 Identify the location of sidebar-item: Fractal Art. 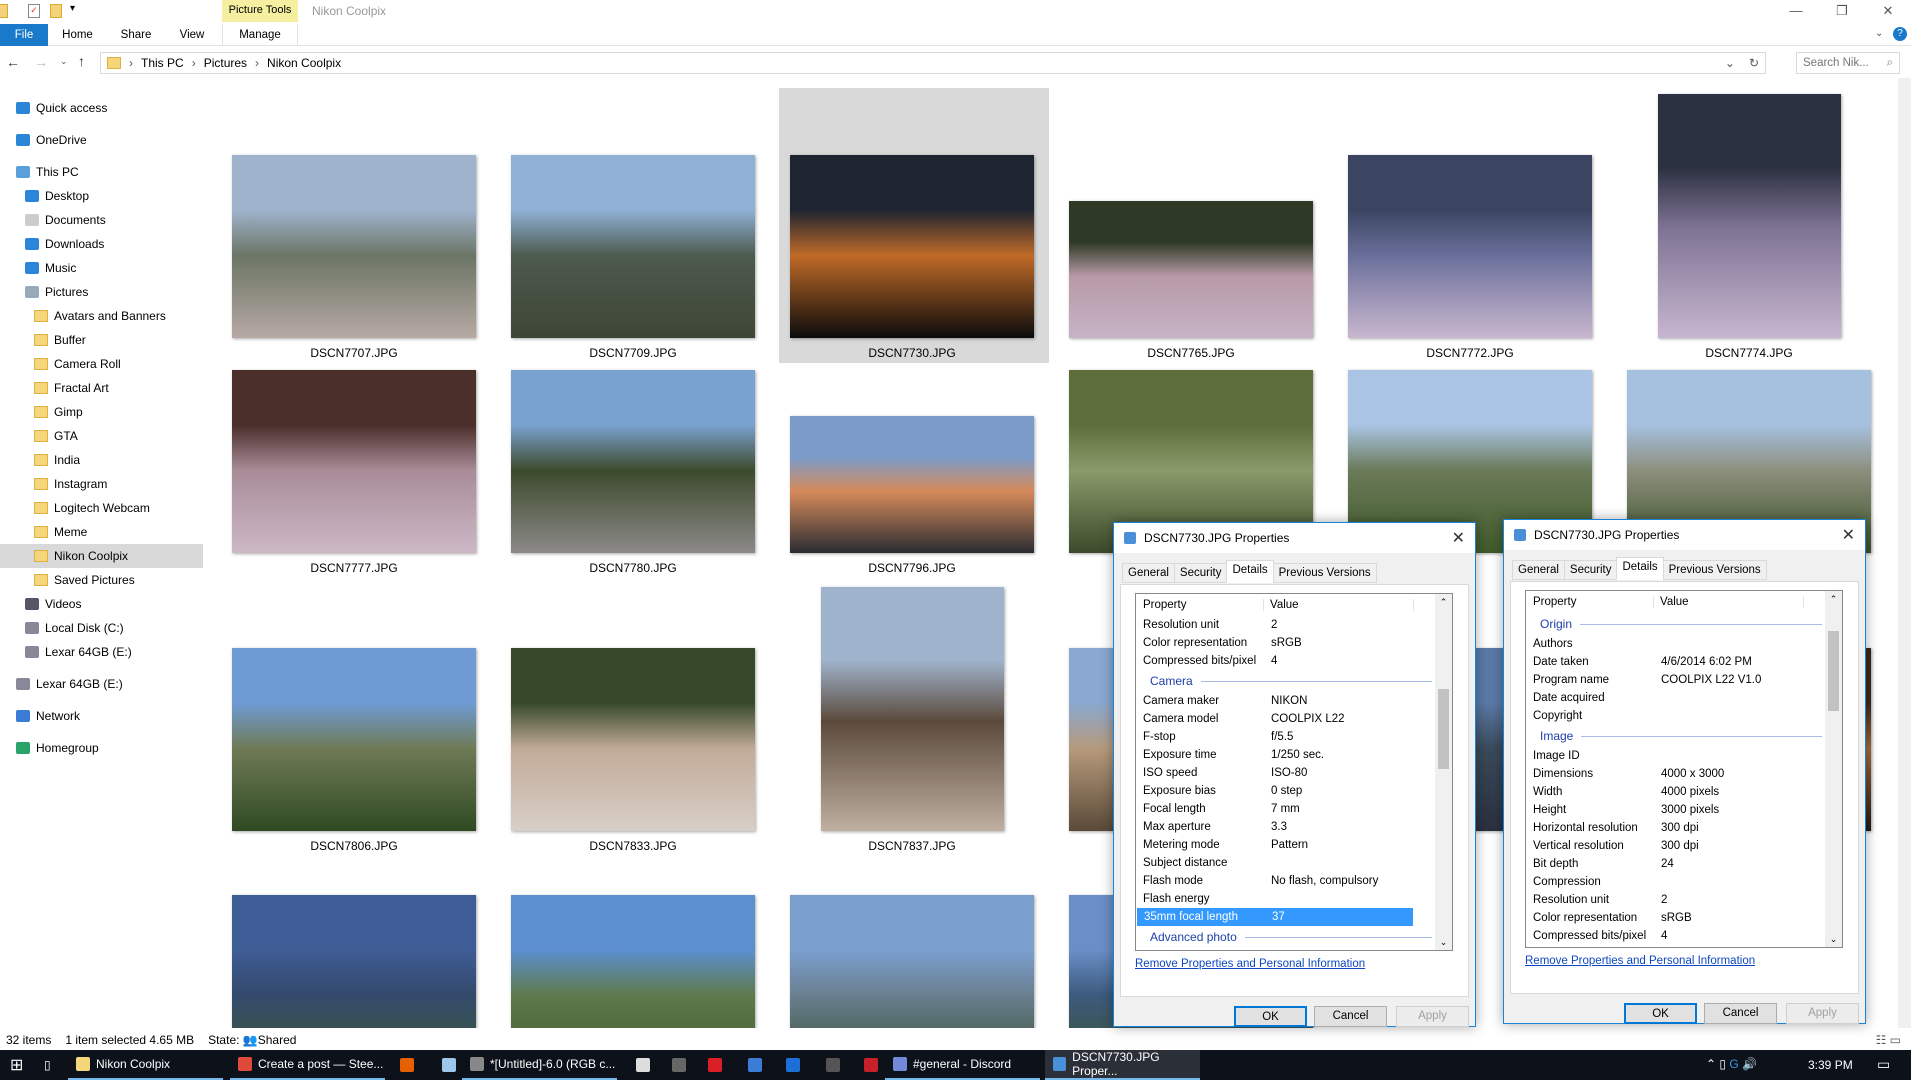
(101, 388).